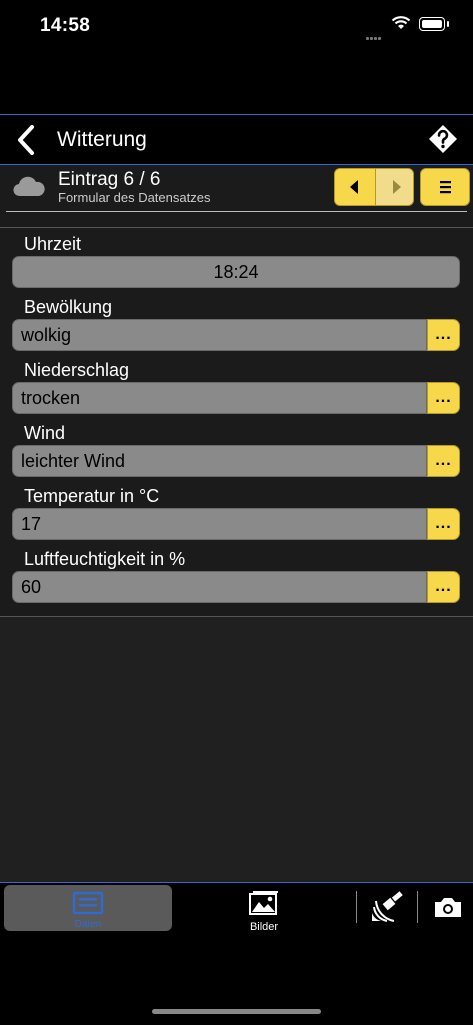 Image resolution: width=473 pixels, height=1025 pixels. Describe the element at coordinates (263, 903) in the screenshot. I see `photos-icon` at that location.